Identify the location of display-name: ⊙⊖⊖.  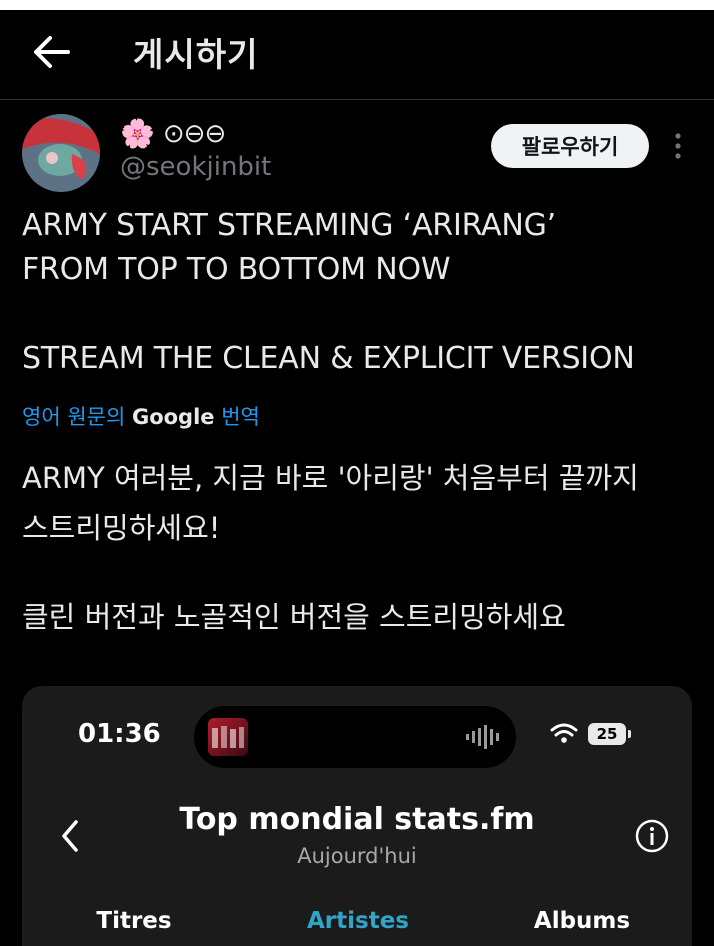
(194, 134).